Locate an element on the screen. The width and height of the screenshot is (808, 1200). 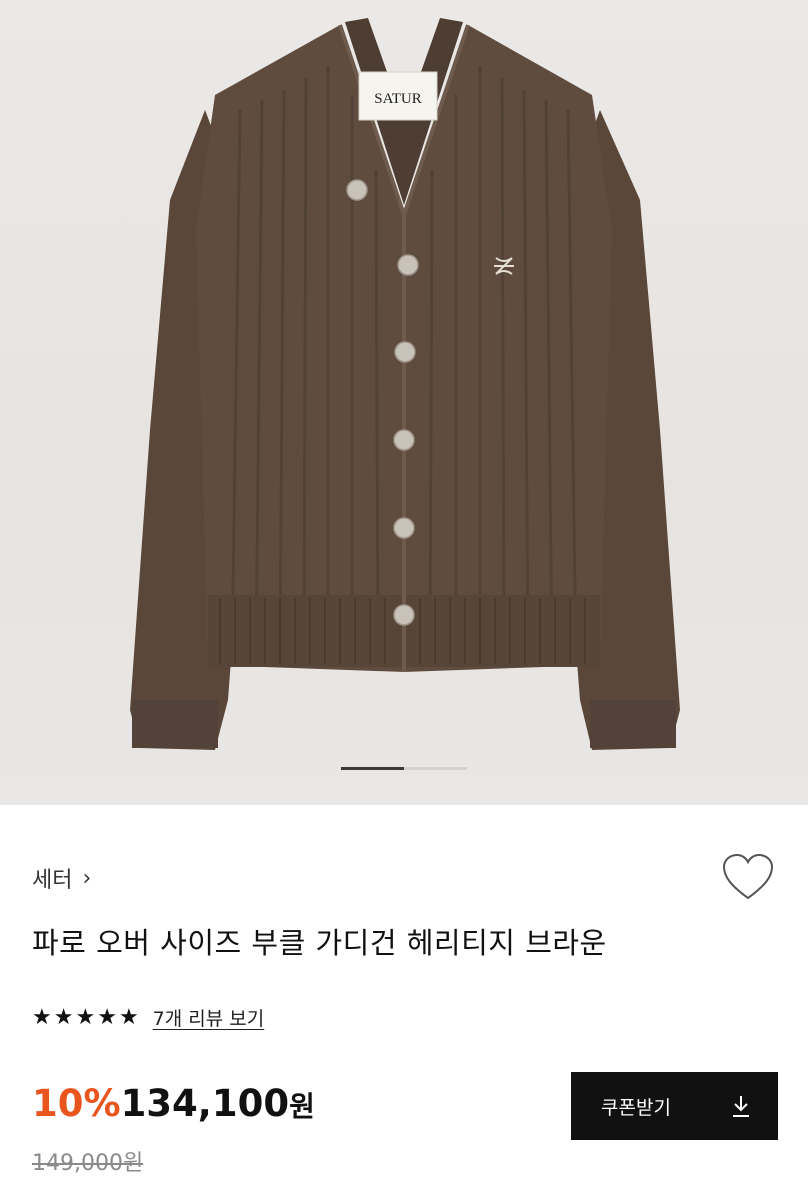
gallery-pager-active is located at coordinates (372, 768).